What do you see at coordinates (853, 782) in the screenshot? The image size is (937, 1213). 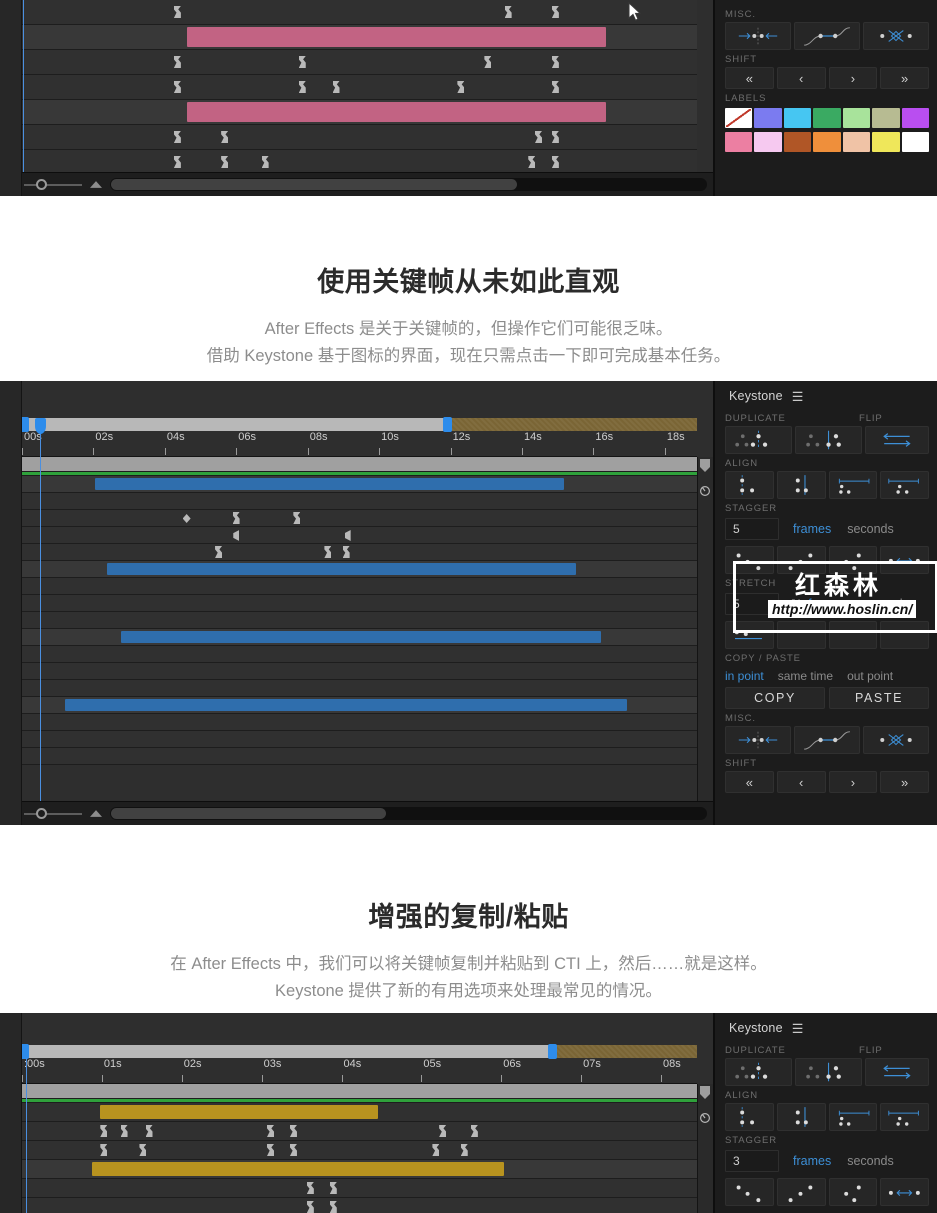 I see `shift-button-2: ›` at bounding box center [853, 782].